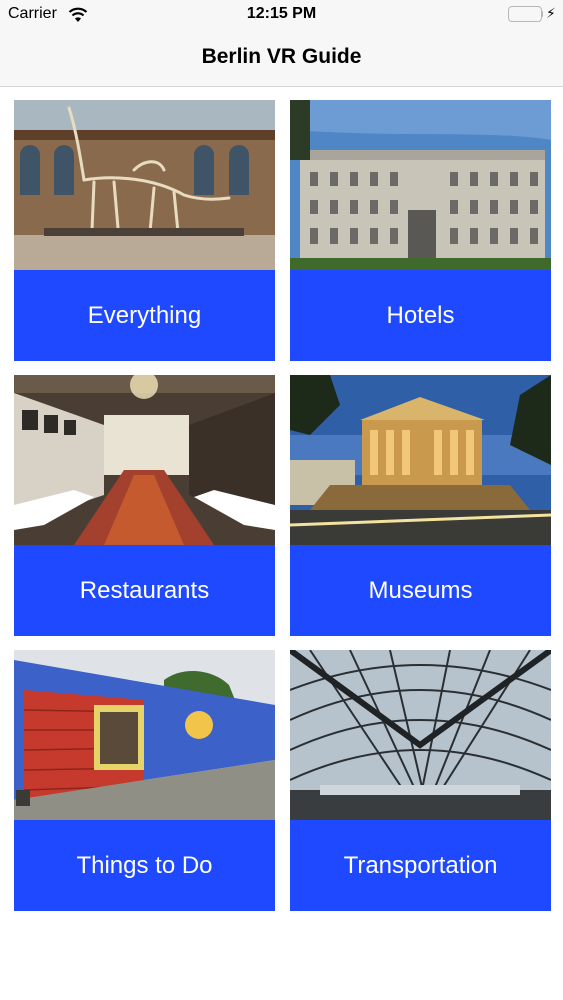 The height and width of the screenshot is (1000, 563). Describe the element at coordinates (144, 735) in the screenshot. I see `graffiti-wall-image` at that location.